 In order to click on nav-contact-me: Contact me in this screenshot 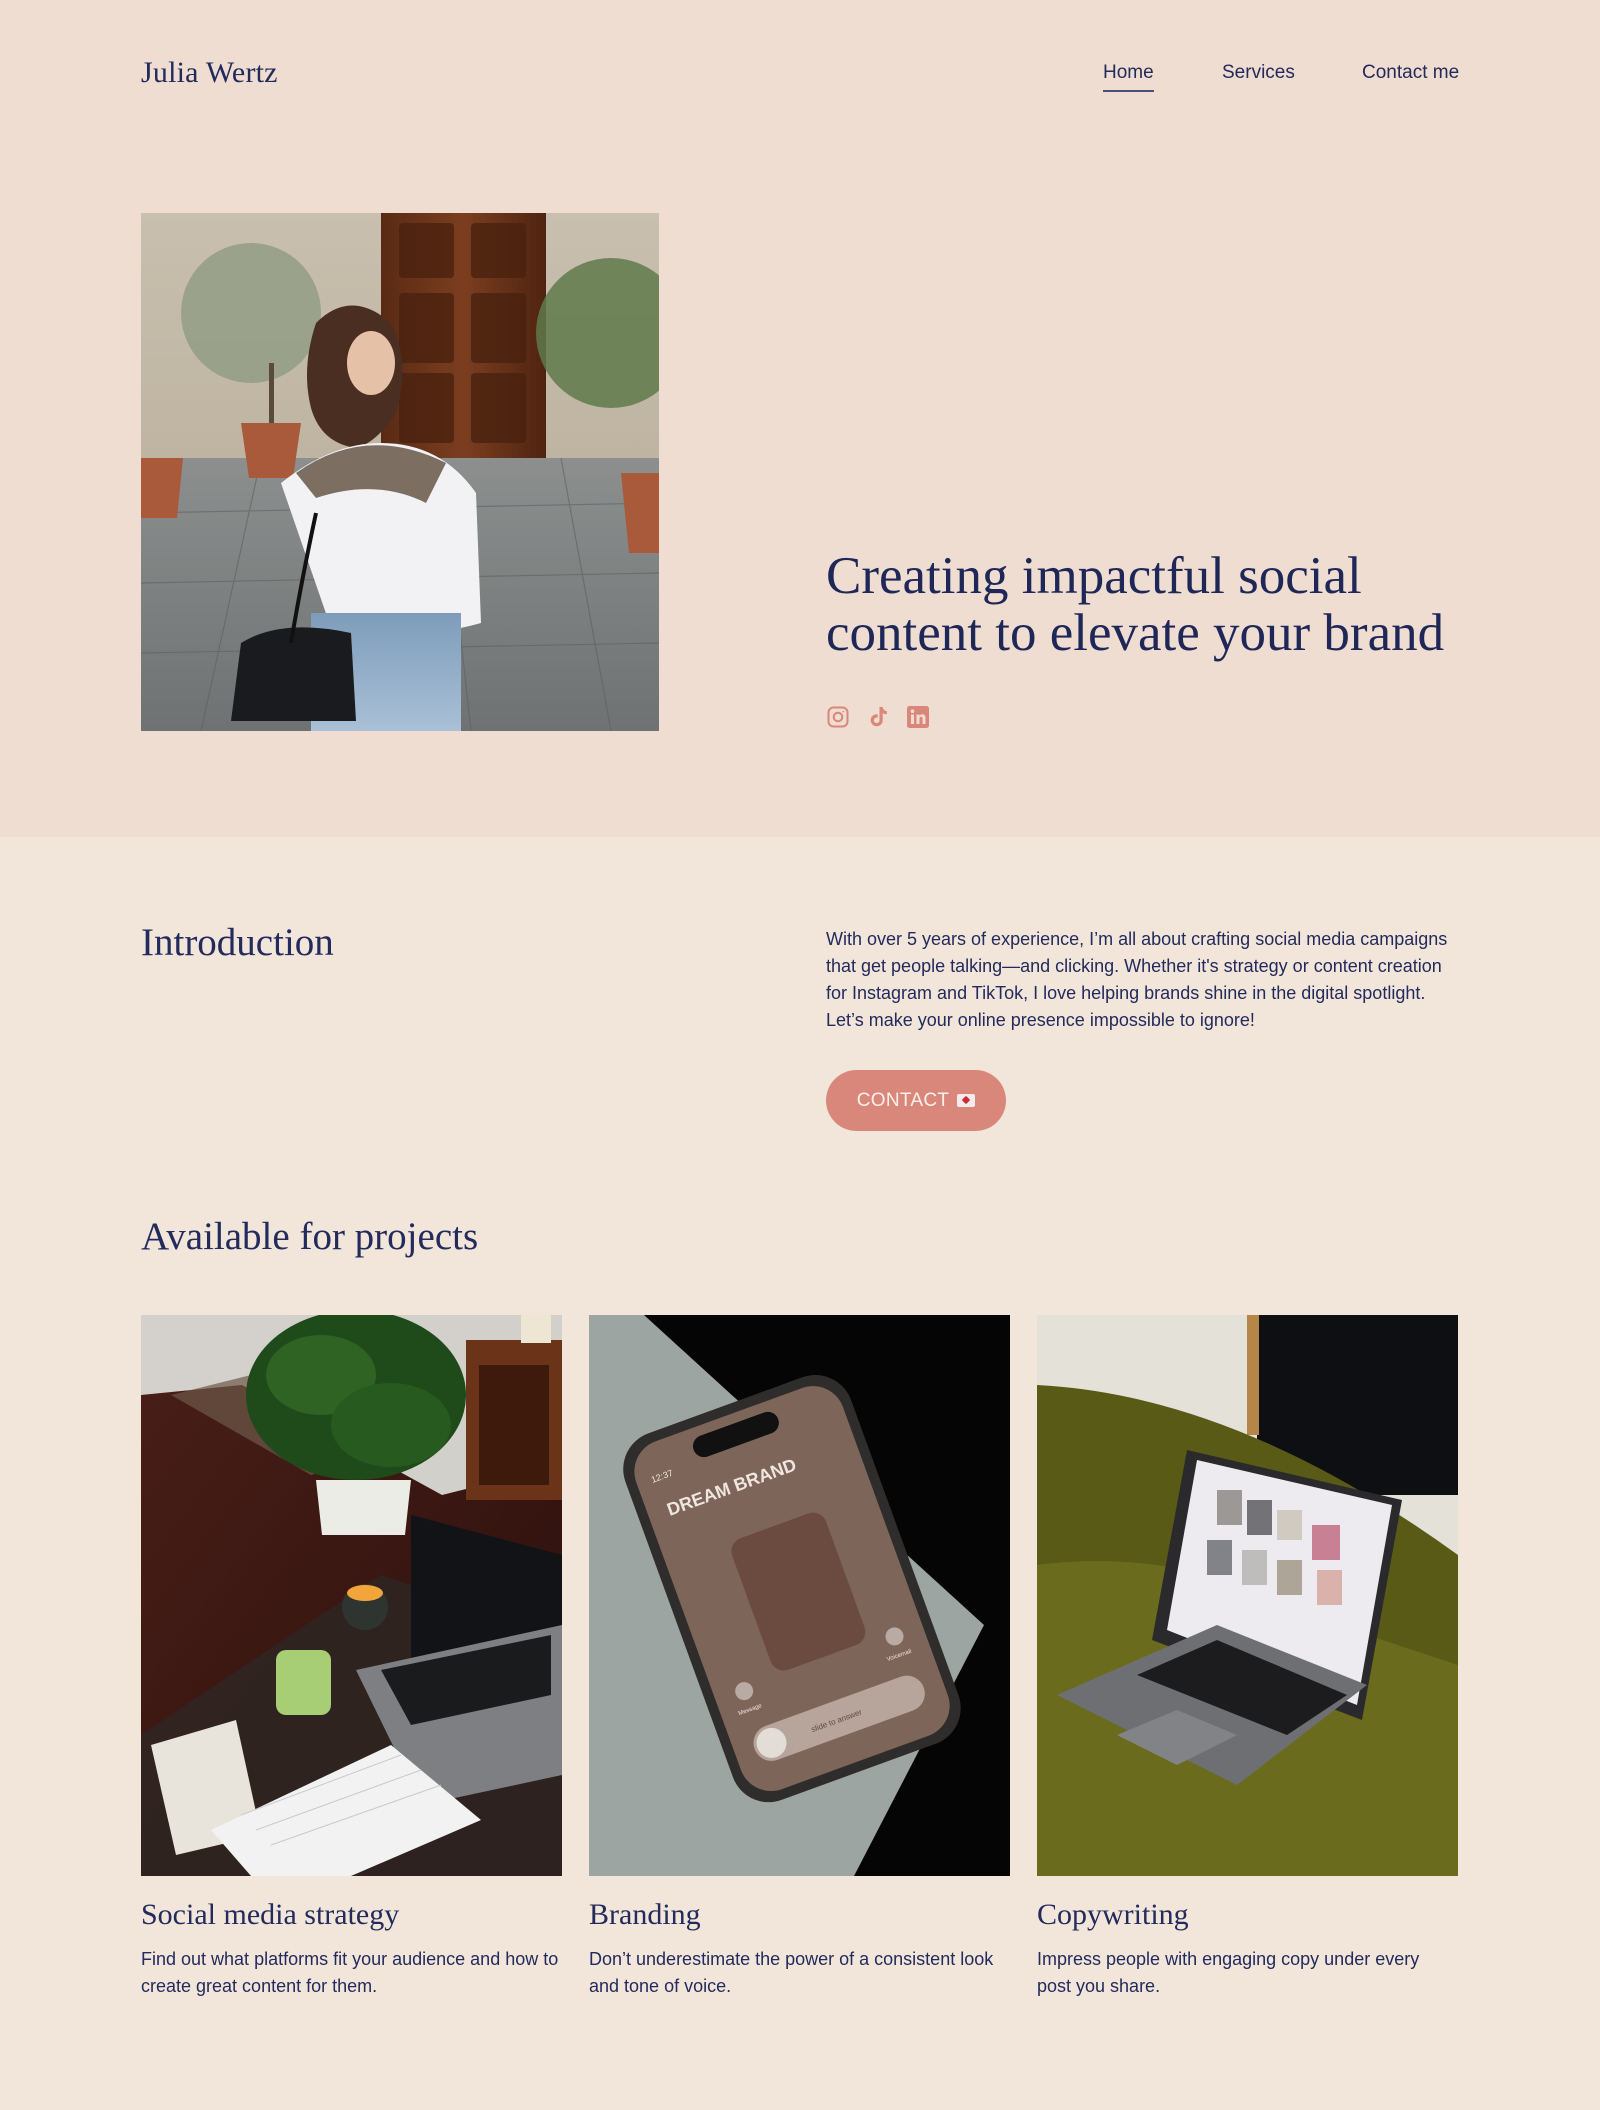, I will do `click(1410, 76)`.